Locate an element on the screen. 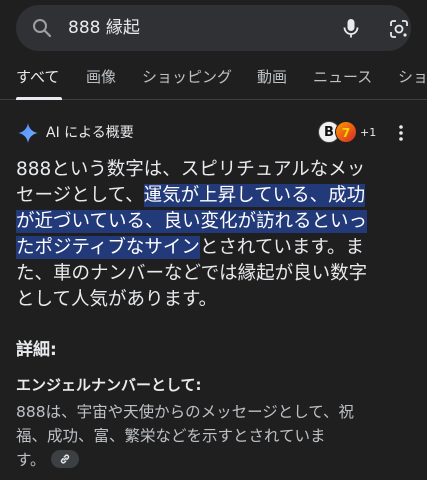  answer-line: として人気があります。 is located at coordinates (213, 300).